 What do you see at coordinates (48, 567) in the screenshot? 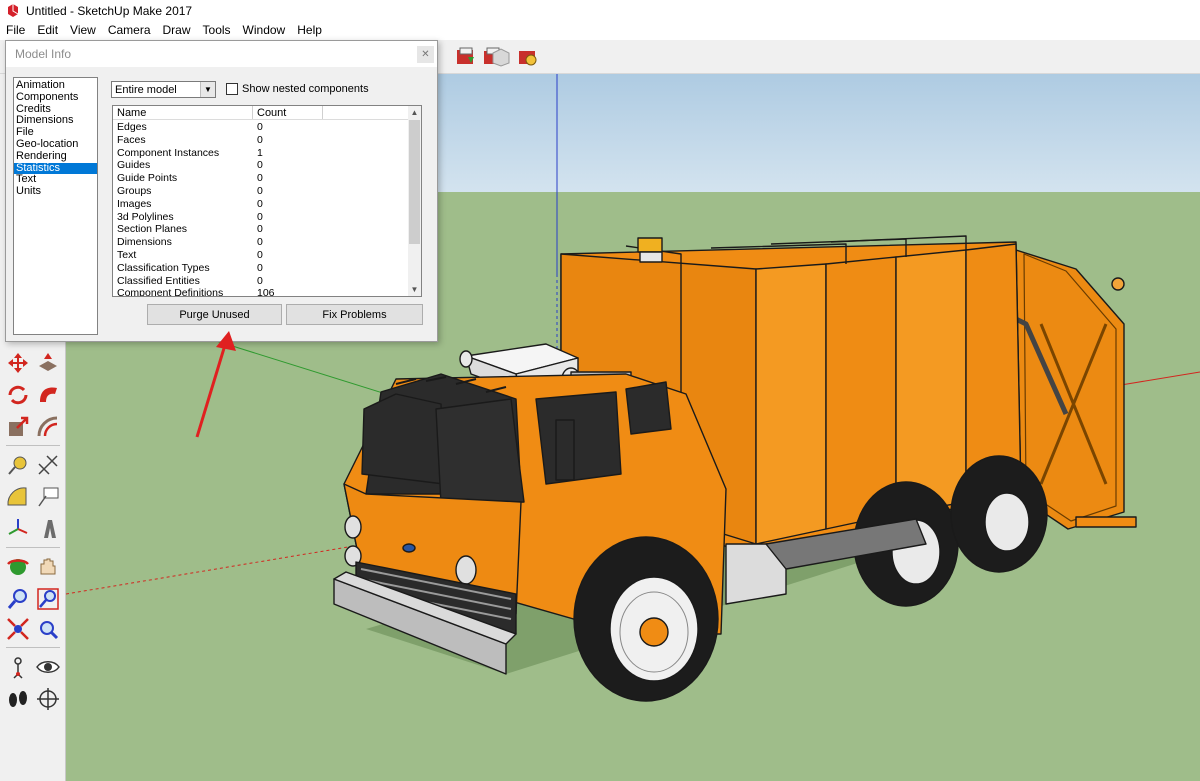
I see `pan-icon` at bounding box center [48, 567].